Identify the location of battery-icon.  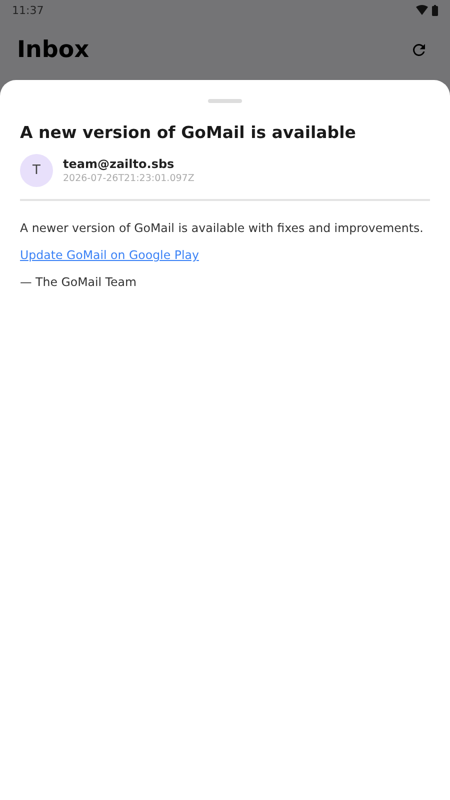
(435, 10).